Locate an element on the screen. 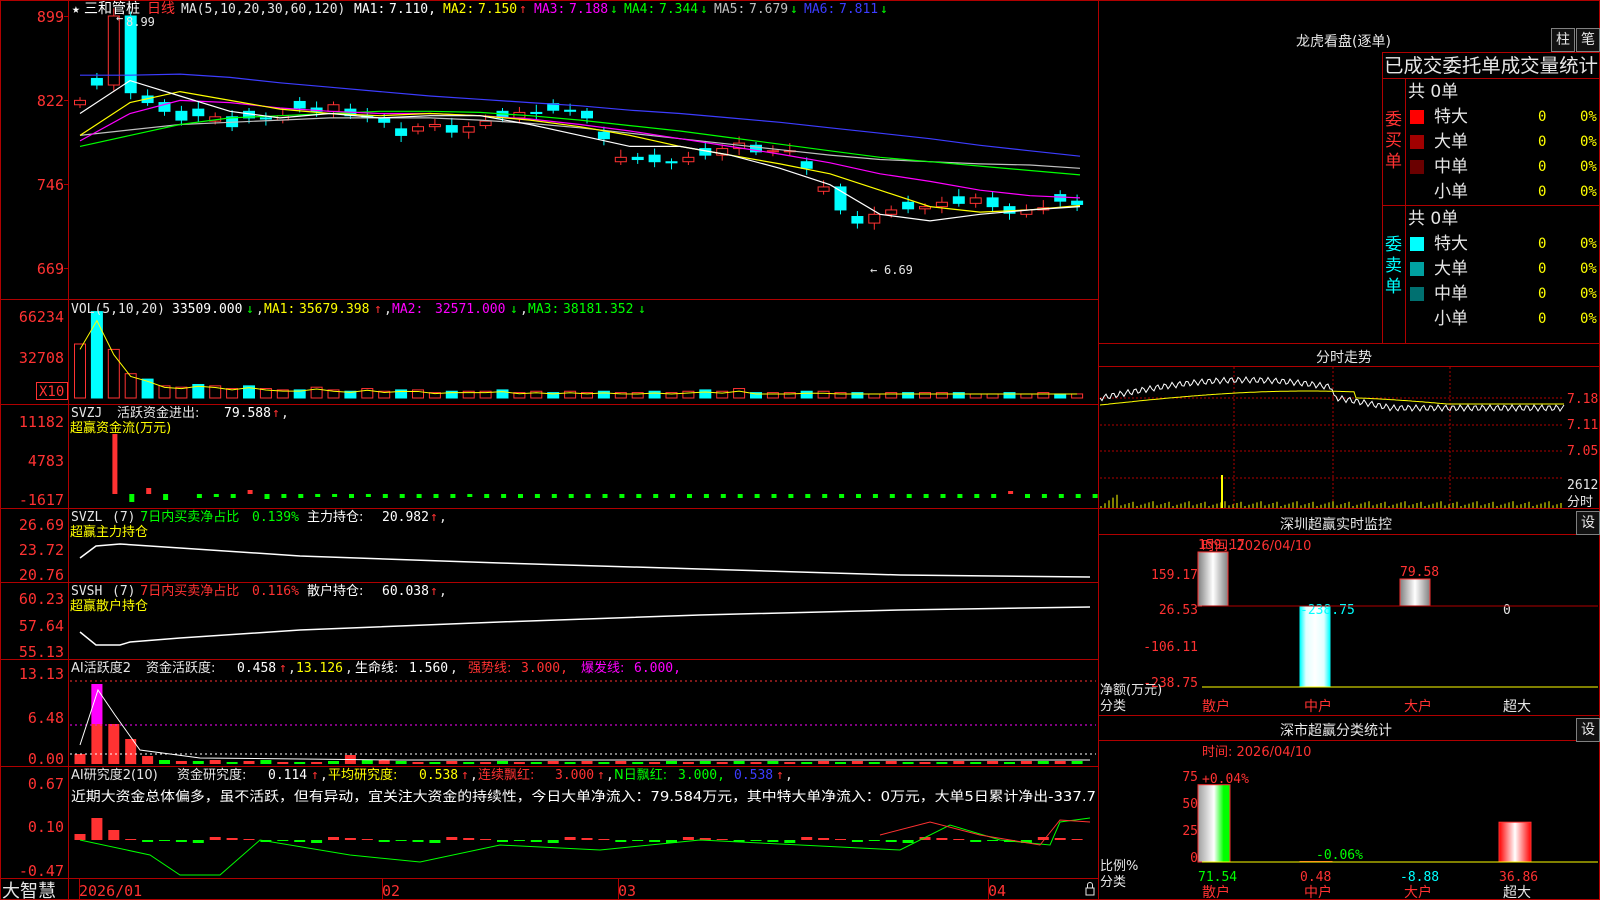 The height and width of the screenshot is (900, 1600). monitor-settings-button: 设 is located at coordinates (1588, 523).